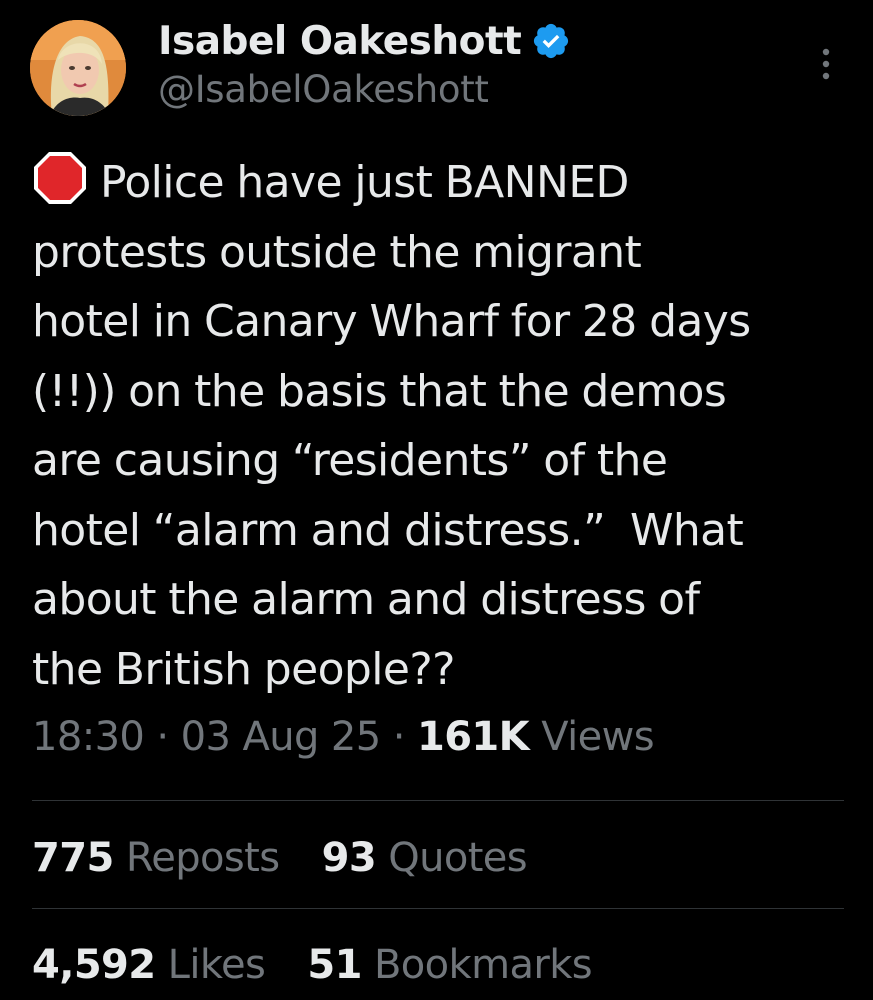  I want to click on likes-stat: 4,592 Likes, so click(149, 965).